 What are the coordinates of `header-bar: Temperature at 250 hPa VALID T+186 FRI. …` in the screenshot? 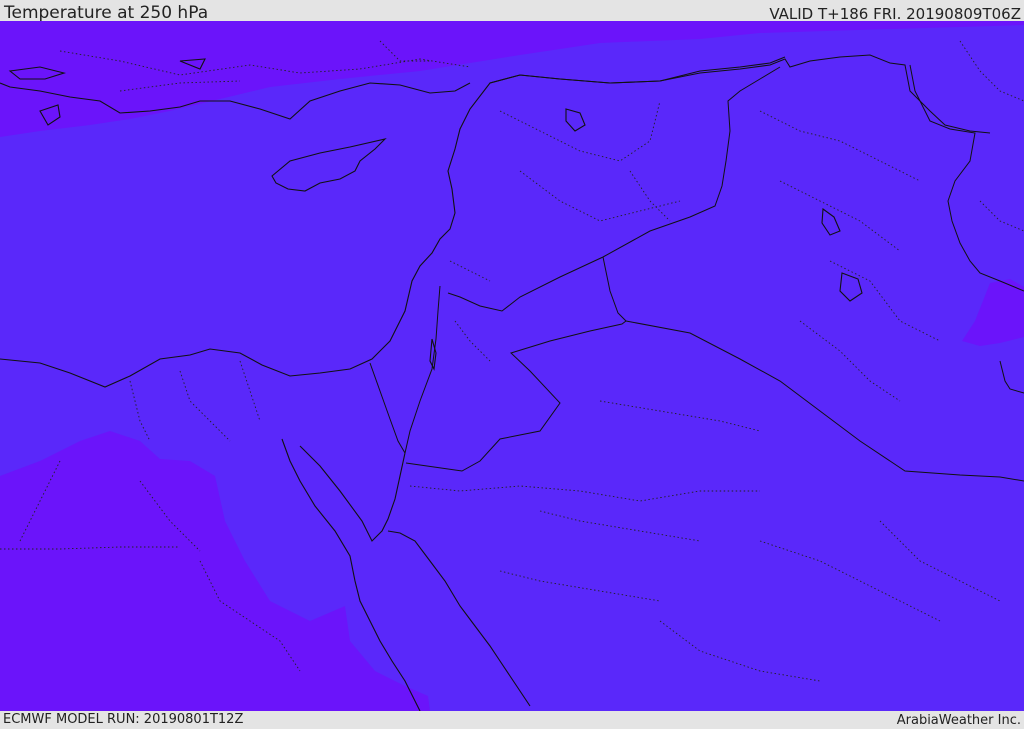 It's located at (512, 11).